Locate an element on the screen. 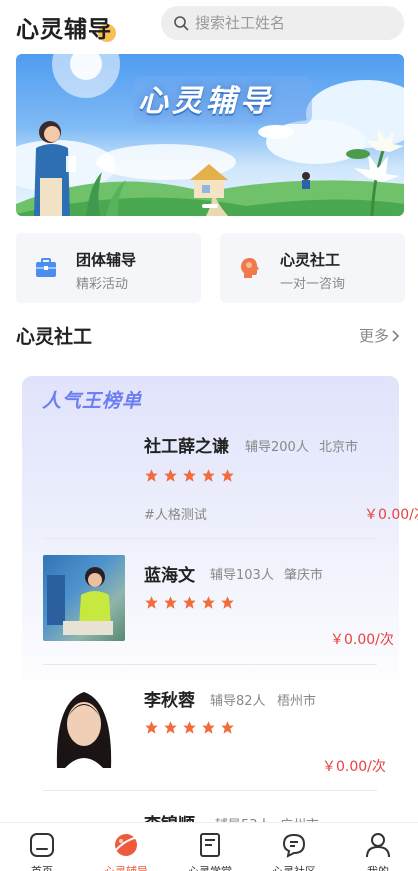 This screenshot has height=871, width=418. feature-subtitle: 精彩活动 is located at coordinates (102, 284).